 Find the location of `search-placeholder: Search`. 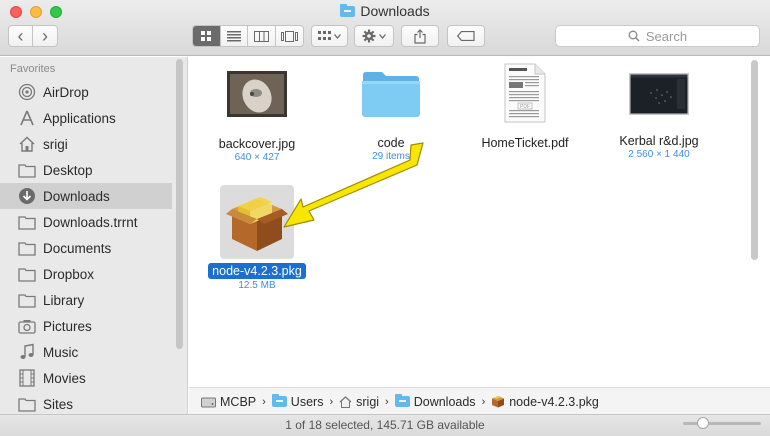

search-placeholder: Search is located at coordinates (666, 36).